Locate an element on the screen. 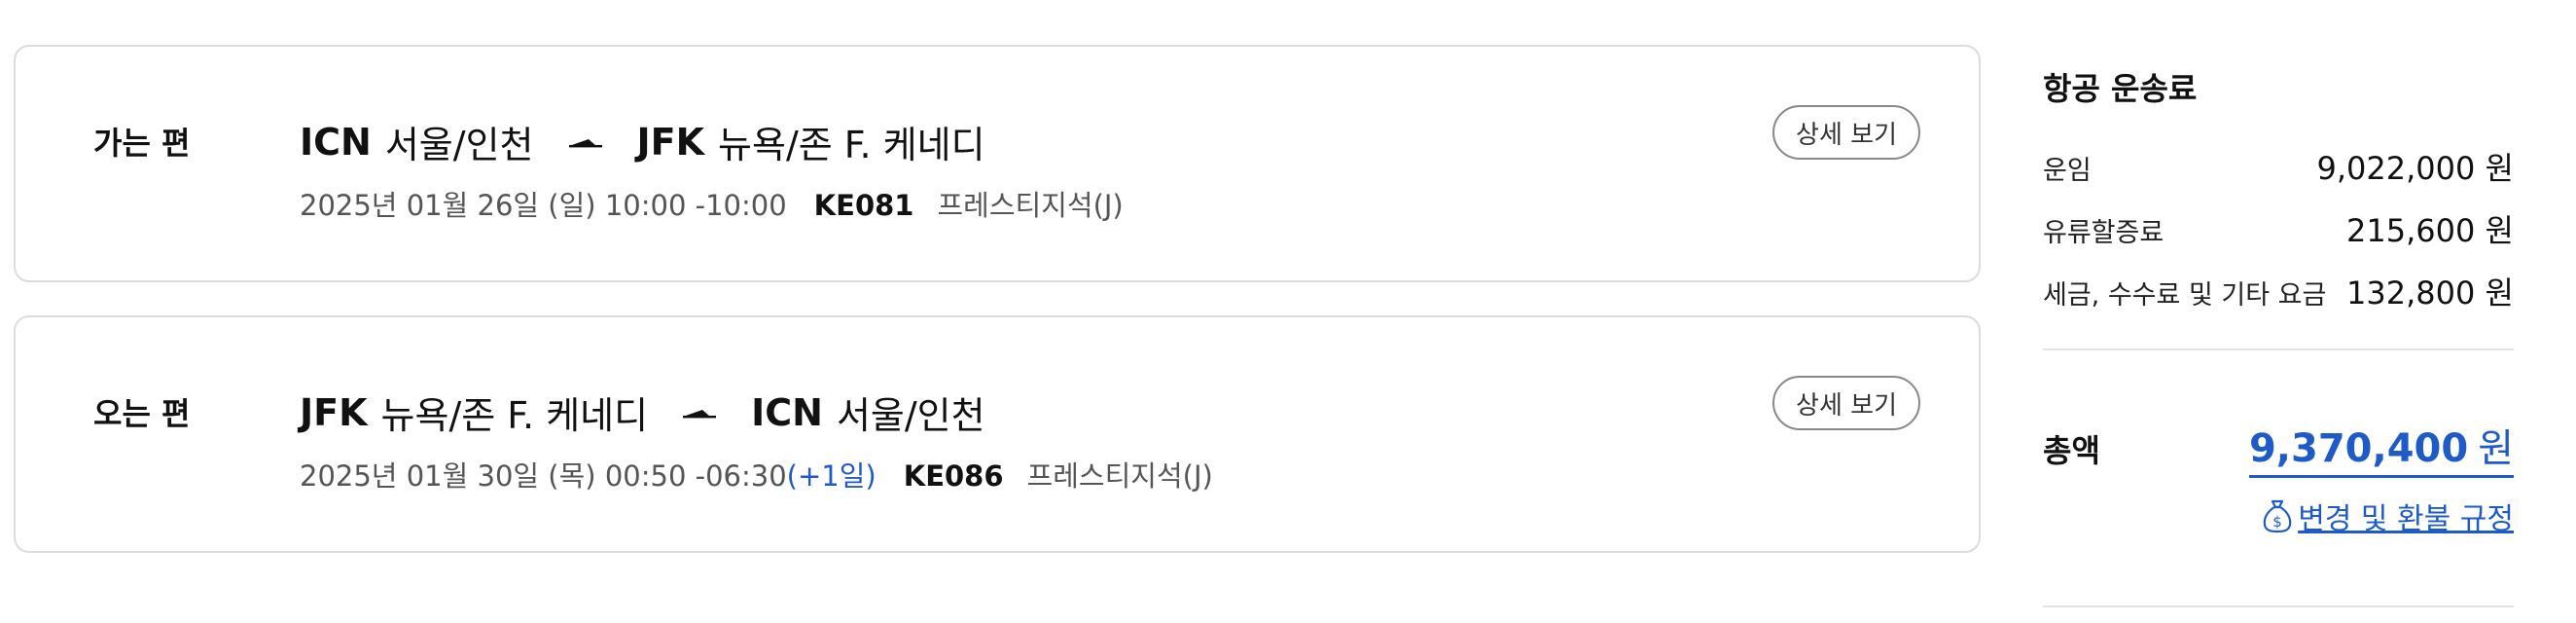 The width and height of the screenshot is (2576, 623). fare-row-label: 유류할증료 is located at coordinates (2104, 233).